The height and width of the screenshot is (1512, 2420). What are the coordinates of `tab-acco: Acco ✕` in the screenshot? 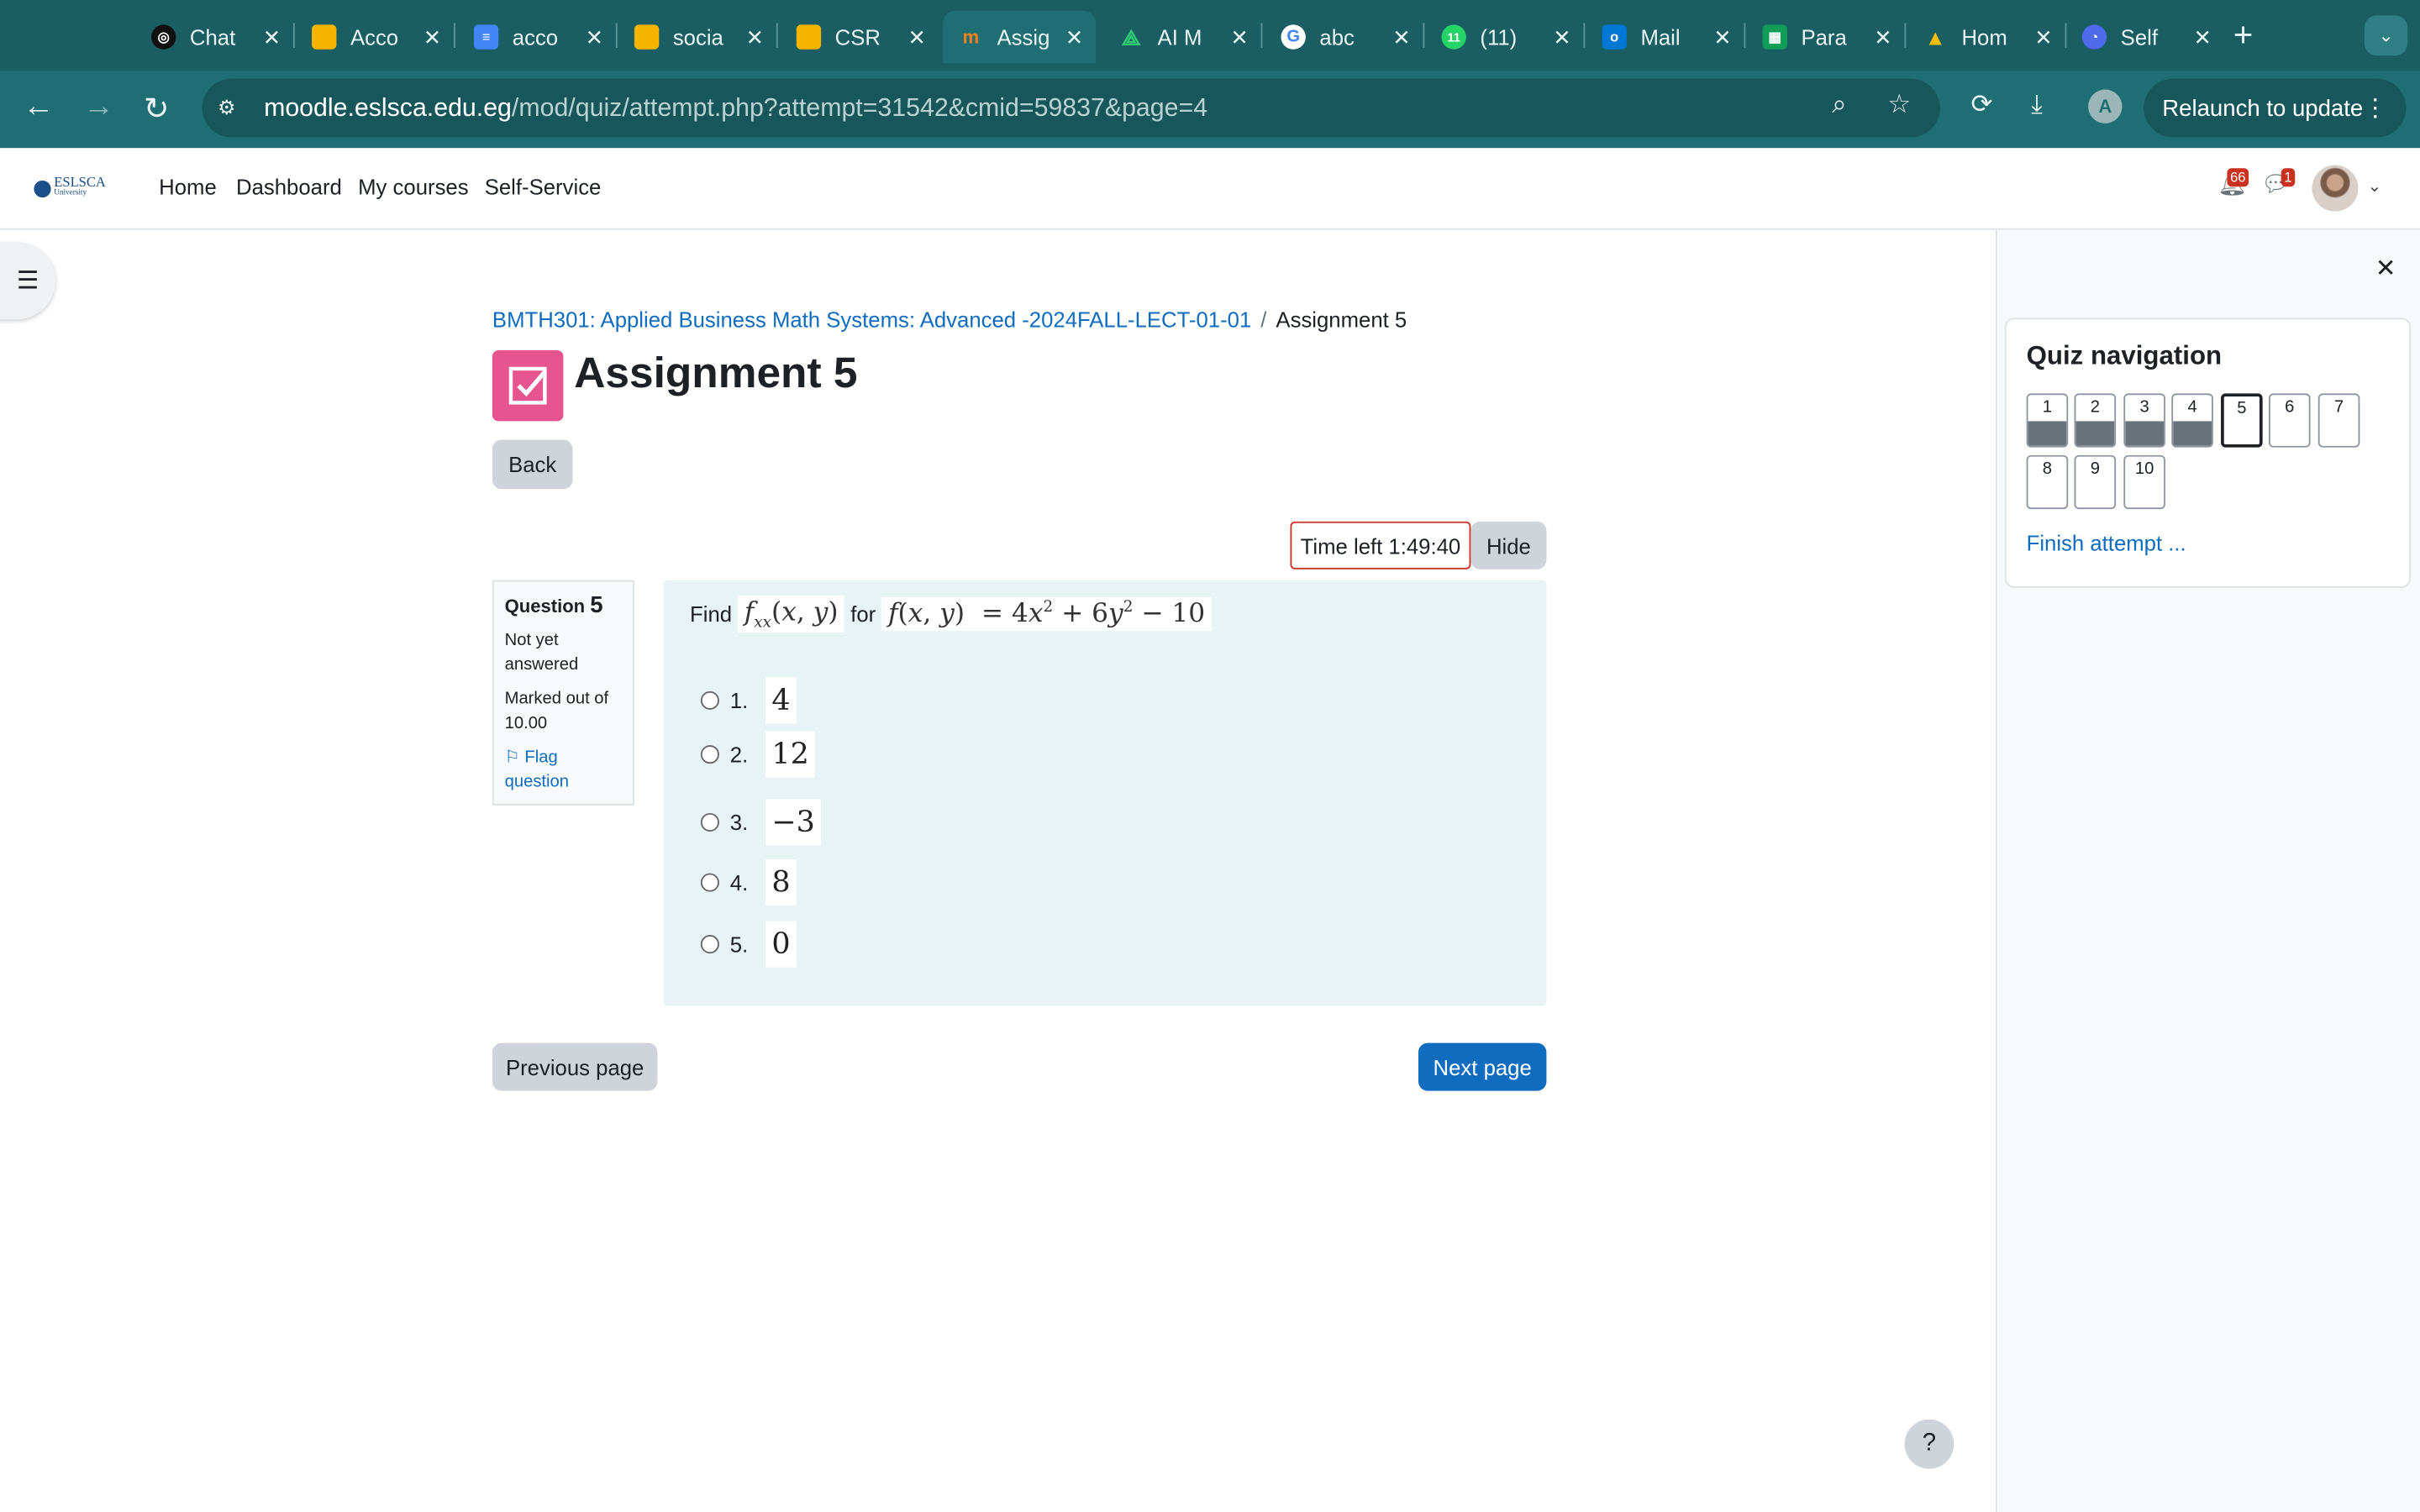 It's located at (383, 37).